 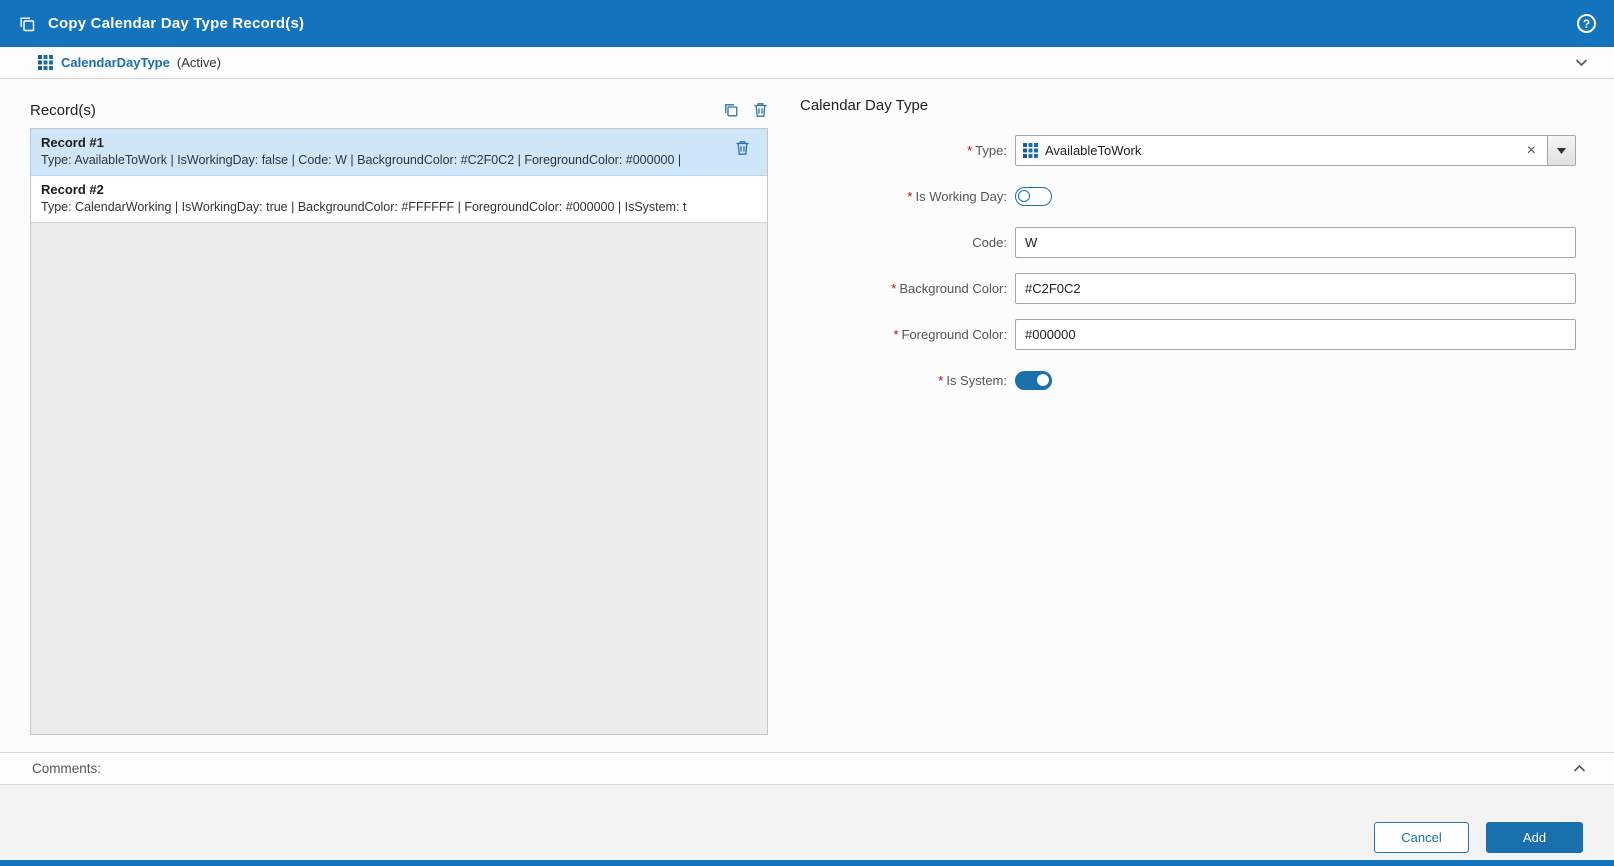 What do you see at coordinates (1295, 288) in the screenshot?
I see `background-color-input` at bounding box center [1295, 288].